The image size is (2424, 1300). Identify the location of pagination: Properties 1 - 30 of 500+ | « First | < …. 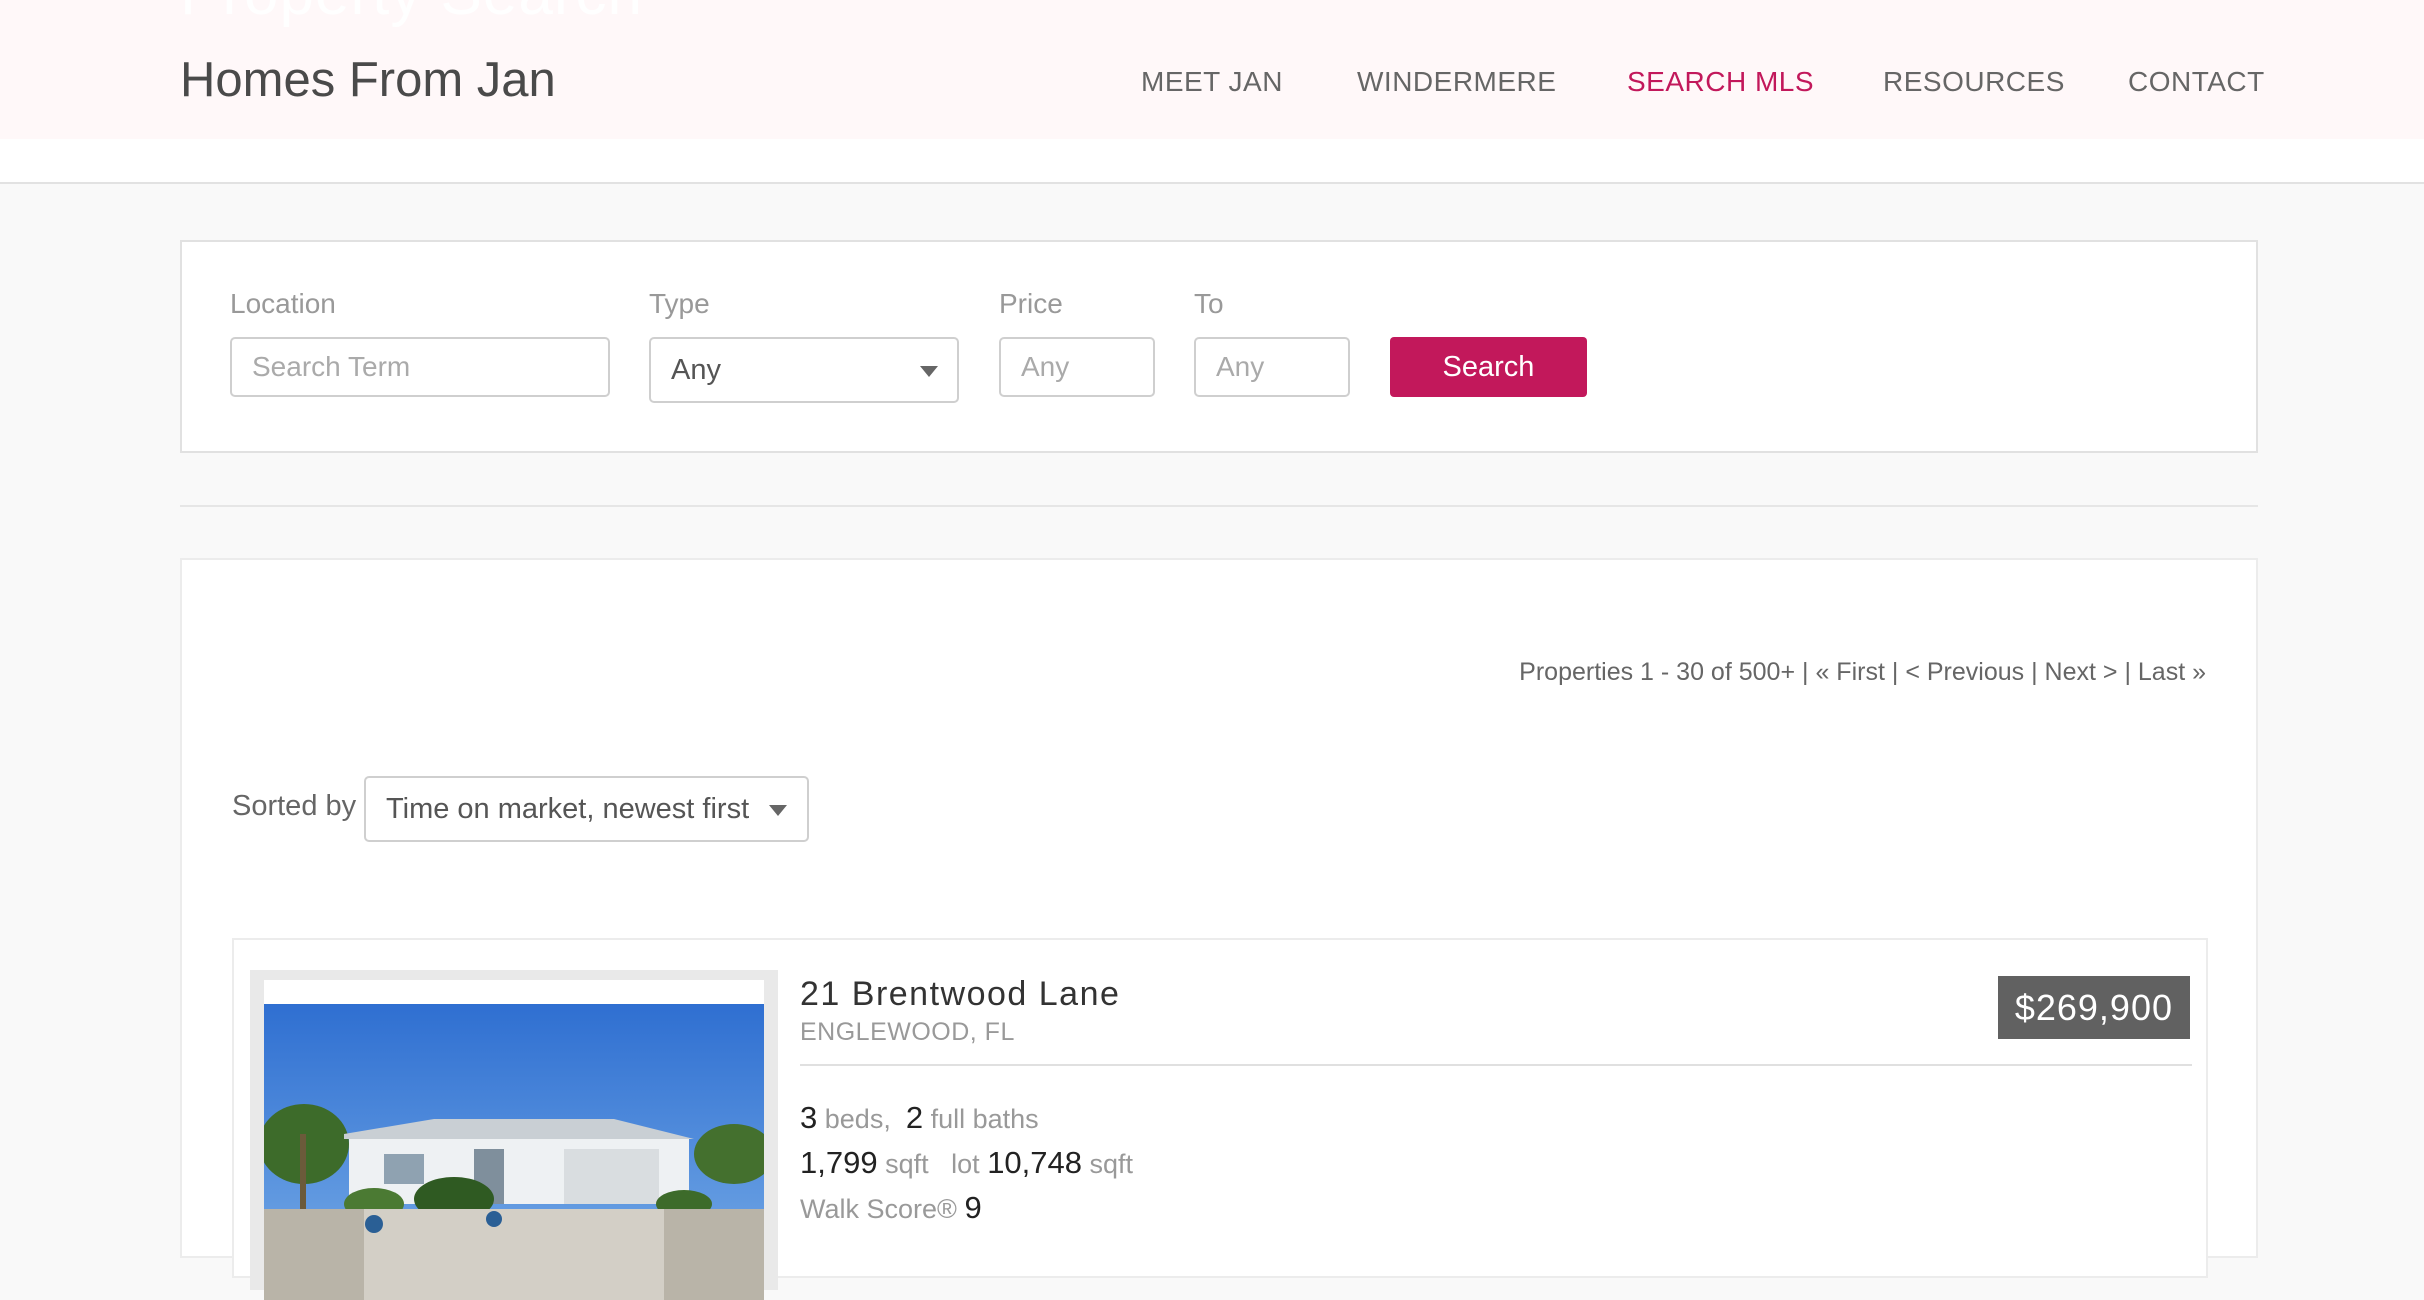
(1862, 672).